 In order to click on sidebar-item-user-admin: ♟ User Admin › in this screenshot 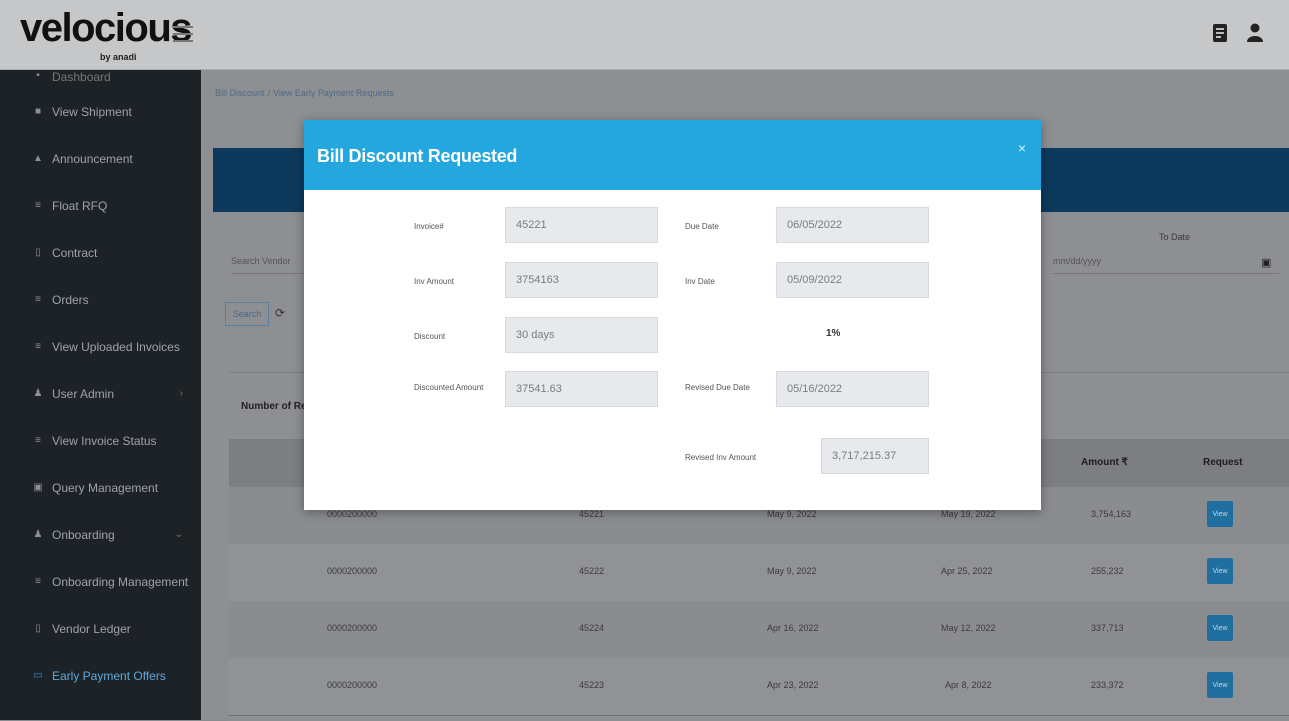, I will do `click(100, 393)`.